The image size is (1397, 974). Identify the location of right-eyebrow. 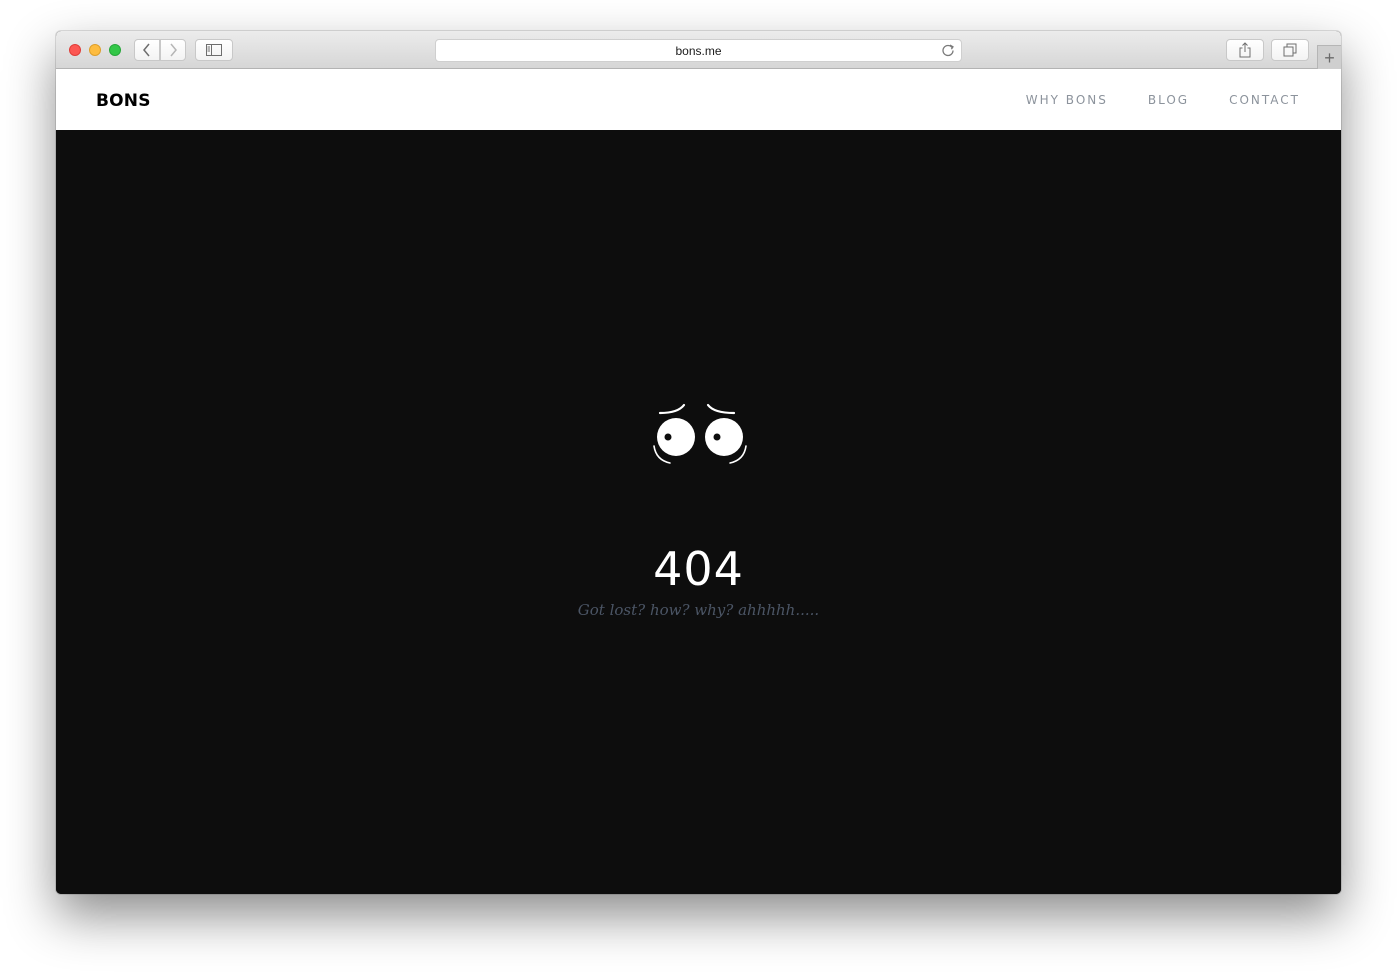
(721, 409).